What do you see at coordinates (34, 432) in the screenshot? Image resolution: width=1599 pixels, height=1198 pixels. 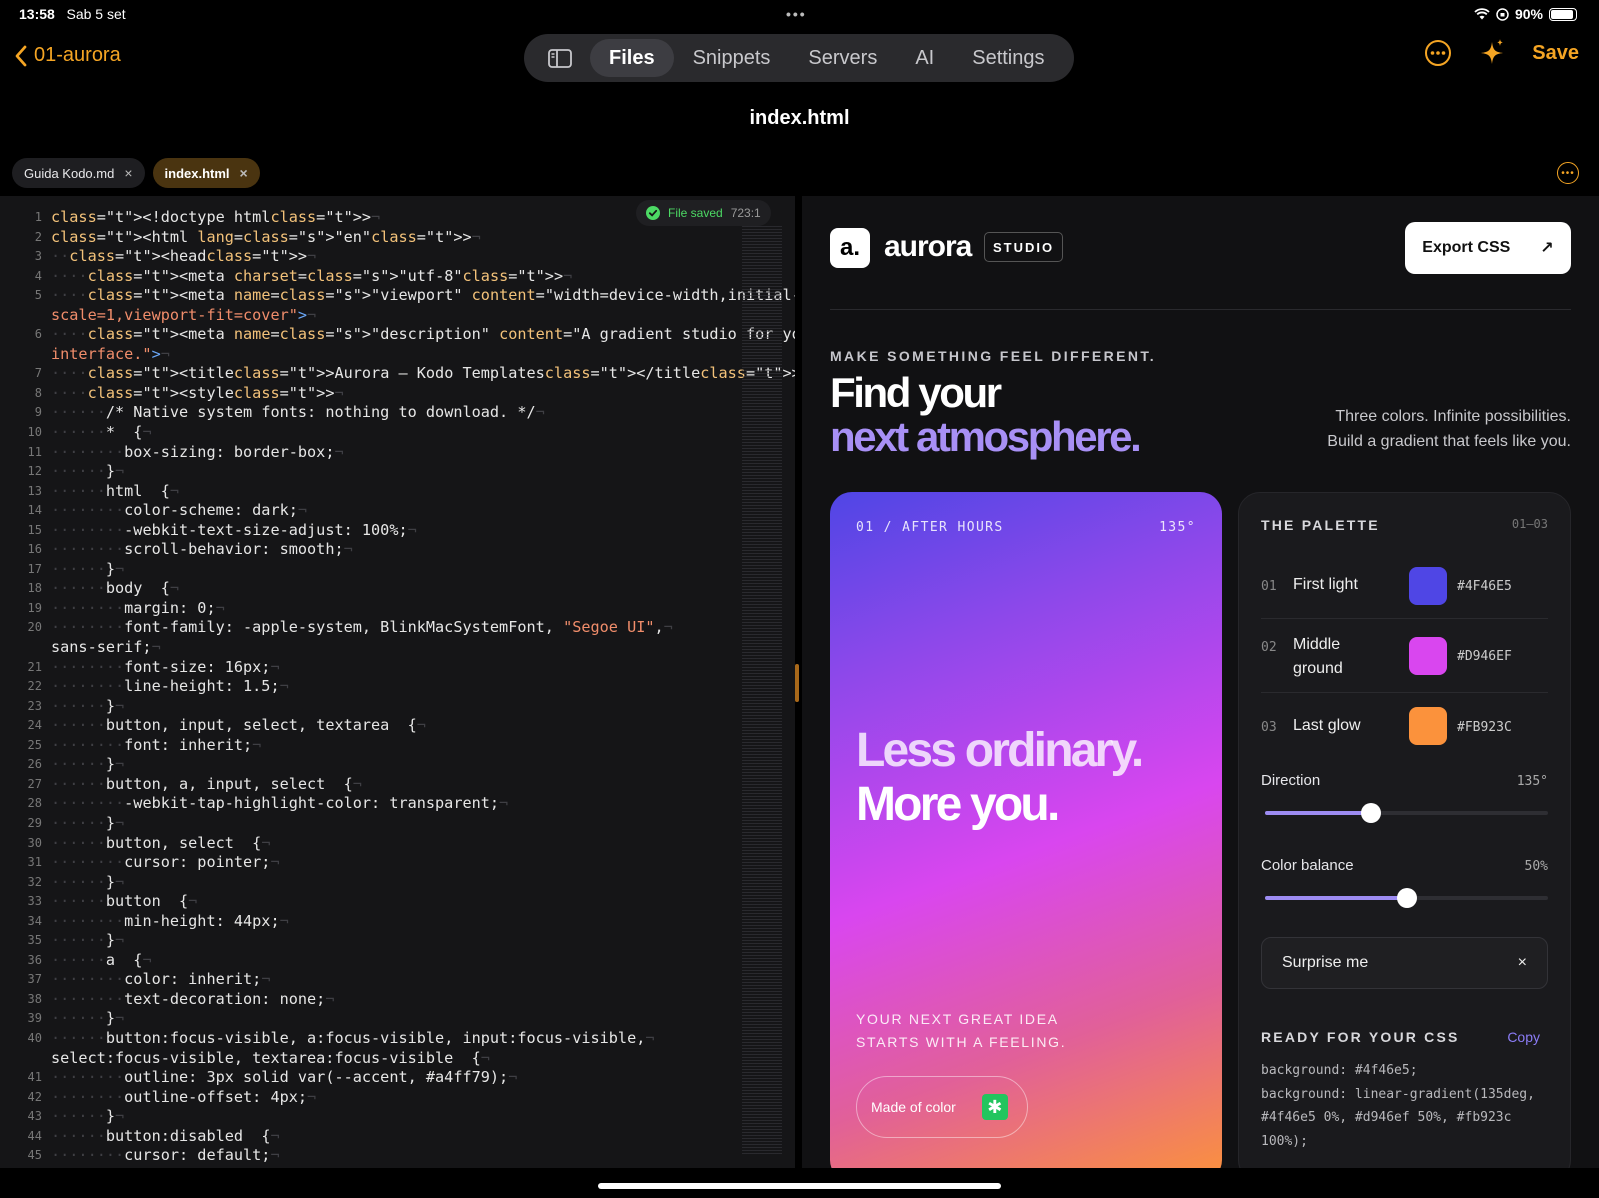 I see `line-number: 10` at bounding box center [34, 432].